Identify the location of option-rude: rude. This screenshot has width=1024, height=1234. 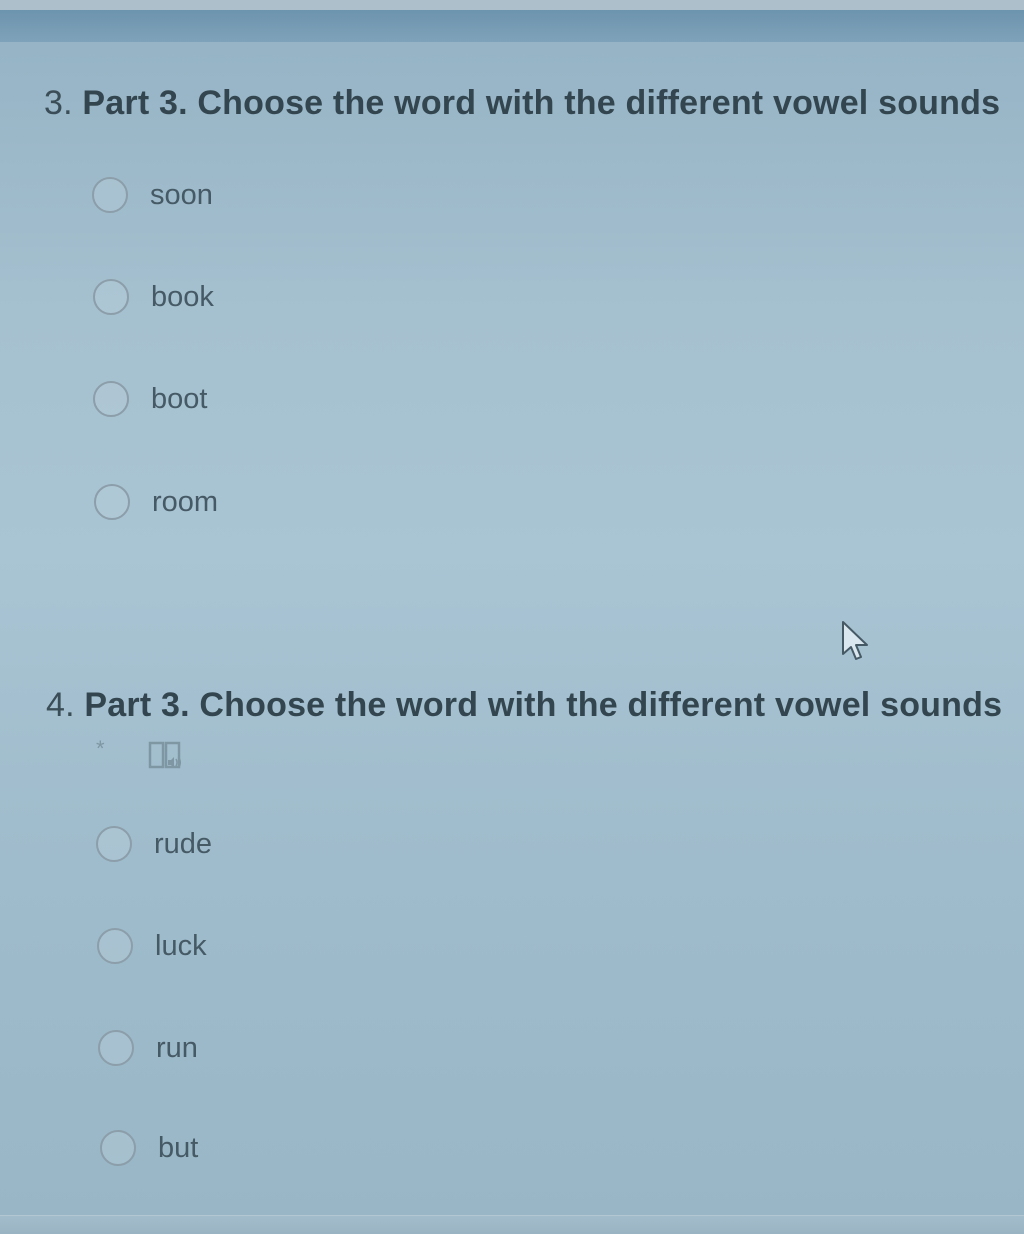
(154, 844).